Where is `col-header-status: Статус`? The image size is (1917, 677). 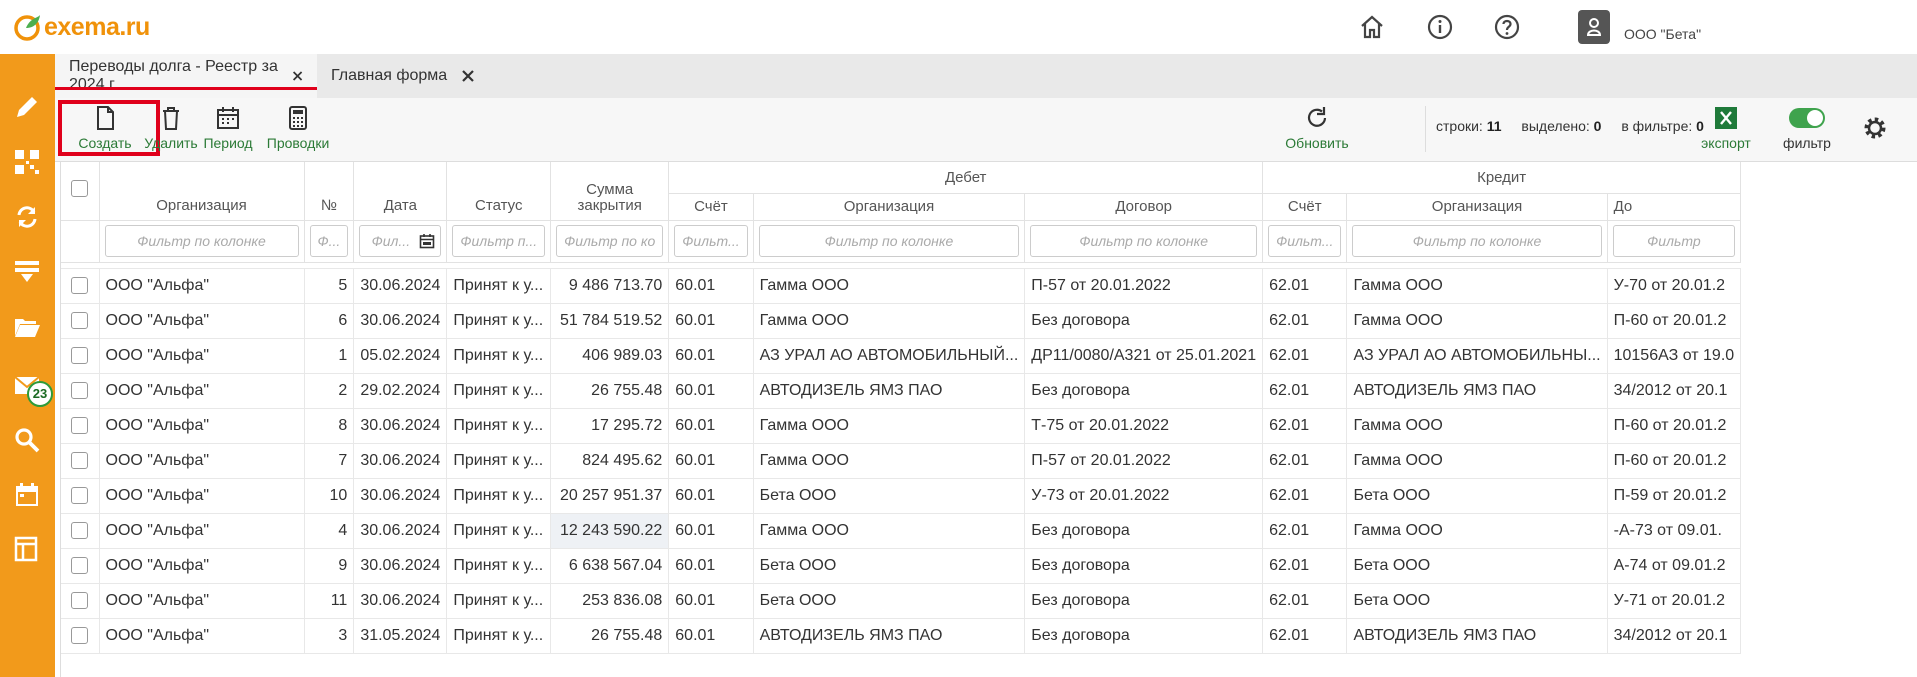 col-header-status: Статус is located at coordinates (499, 191).